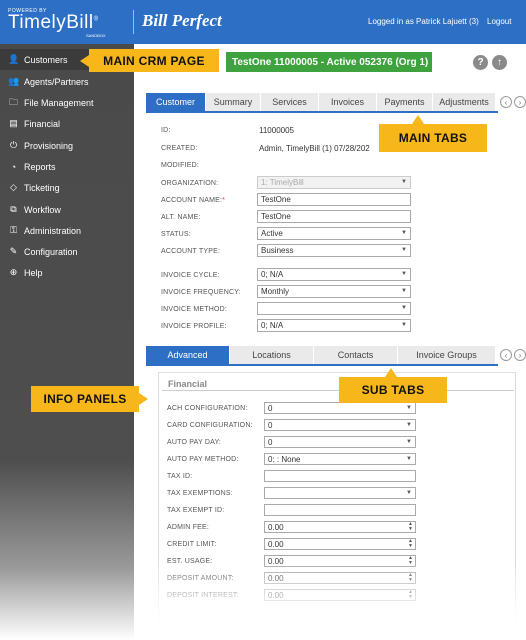  Describe the element at coordinates (180, 165) in the screenshot. I see `modified-label: MODIFIED:` at that location.